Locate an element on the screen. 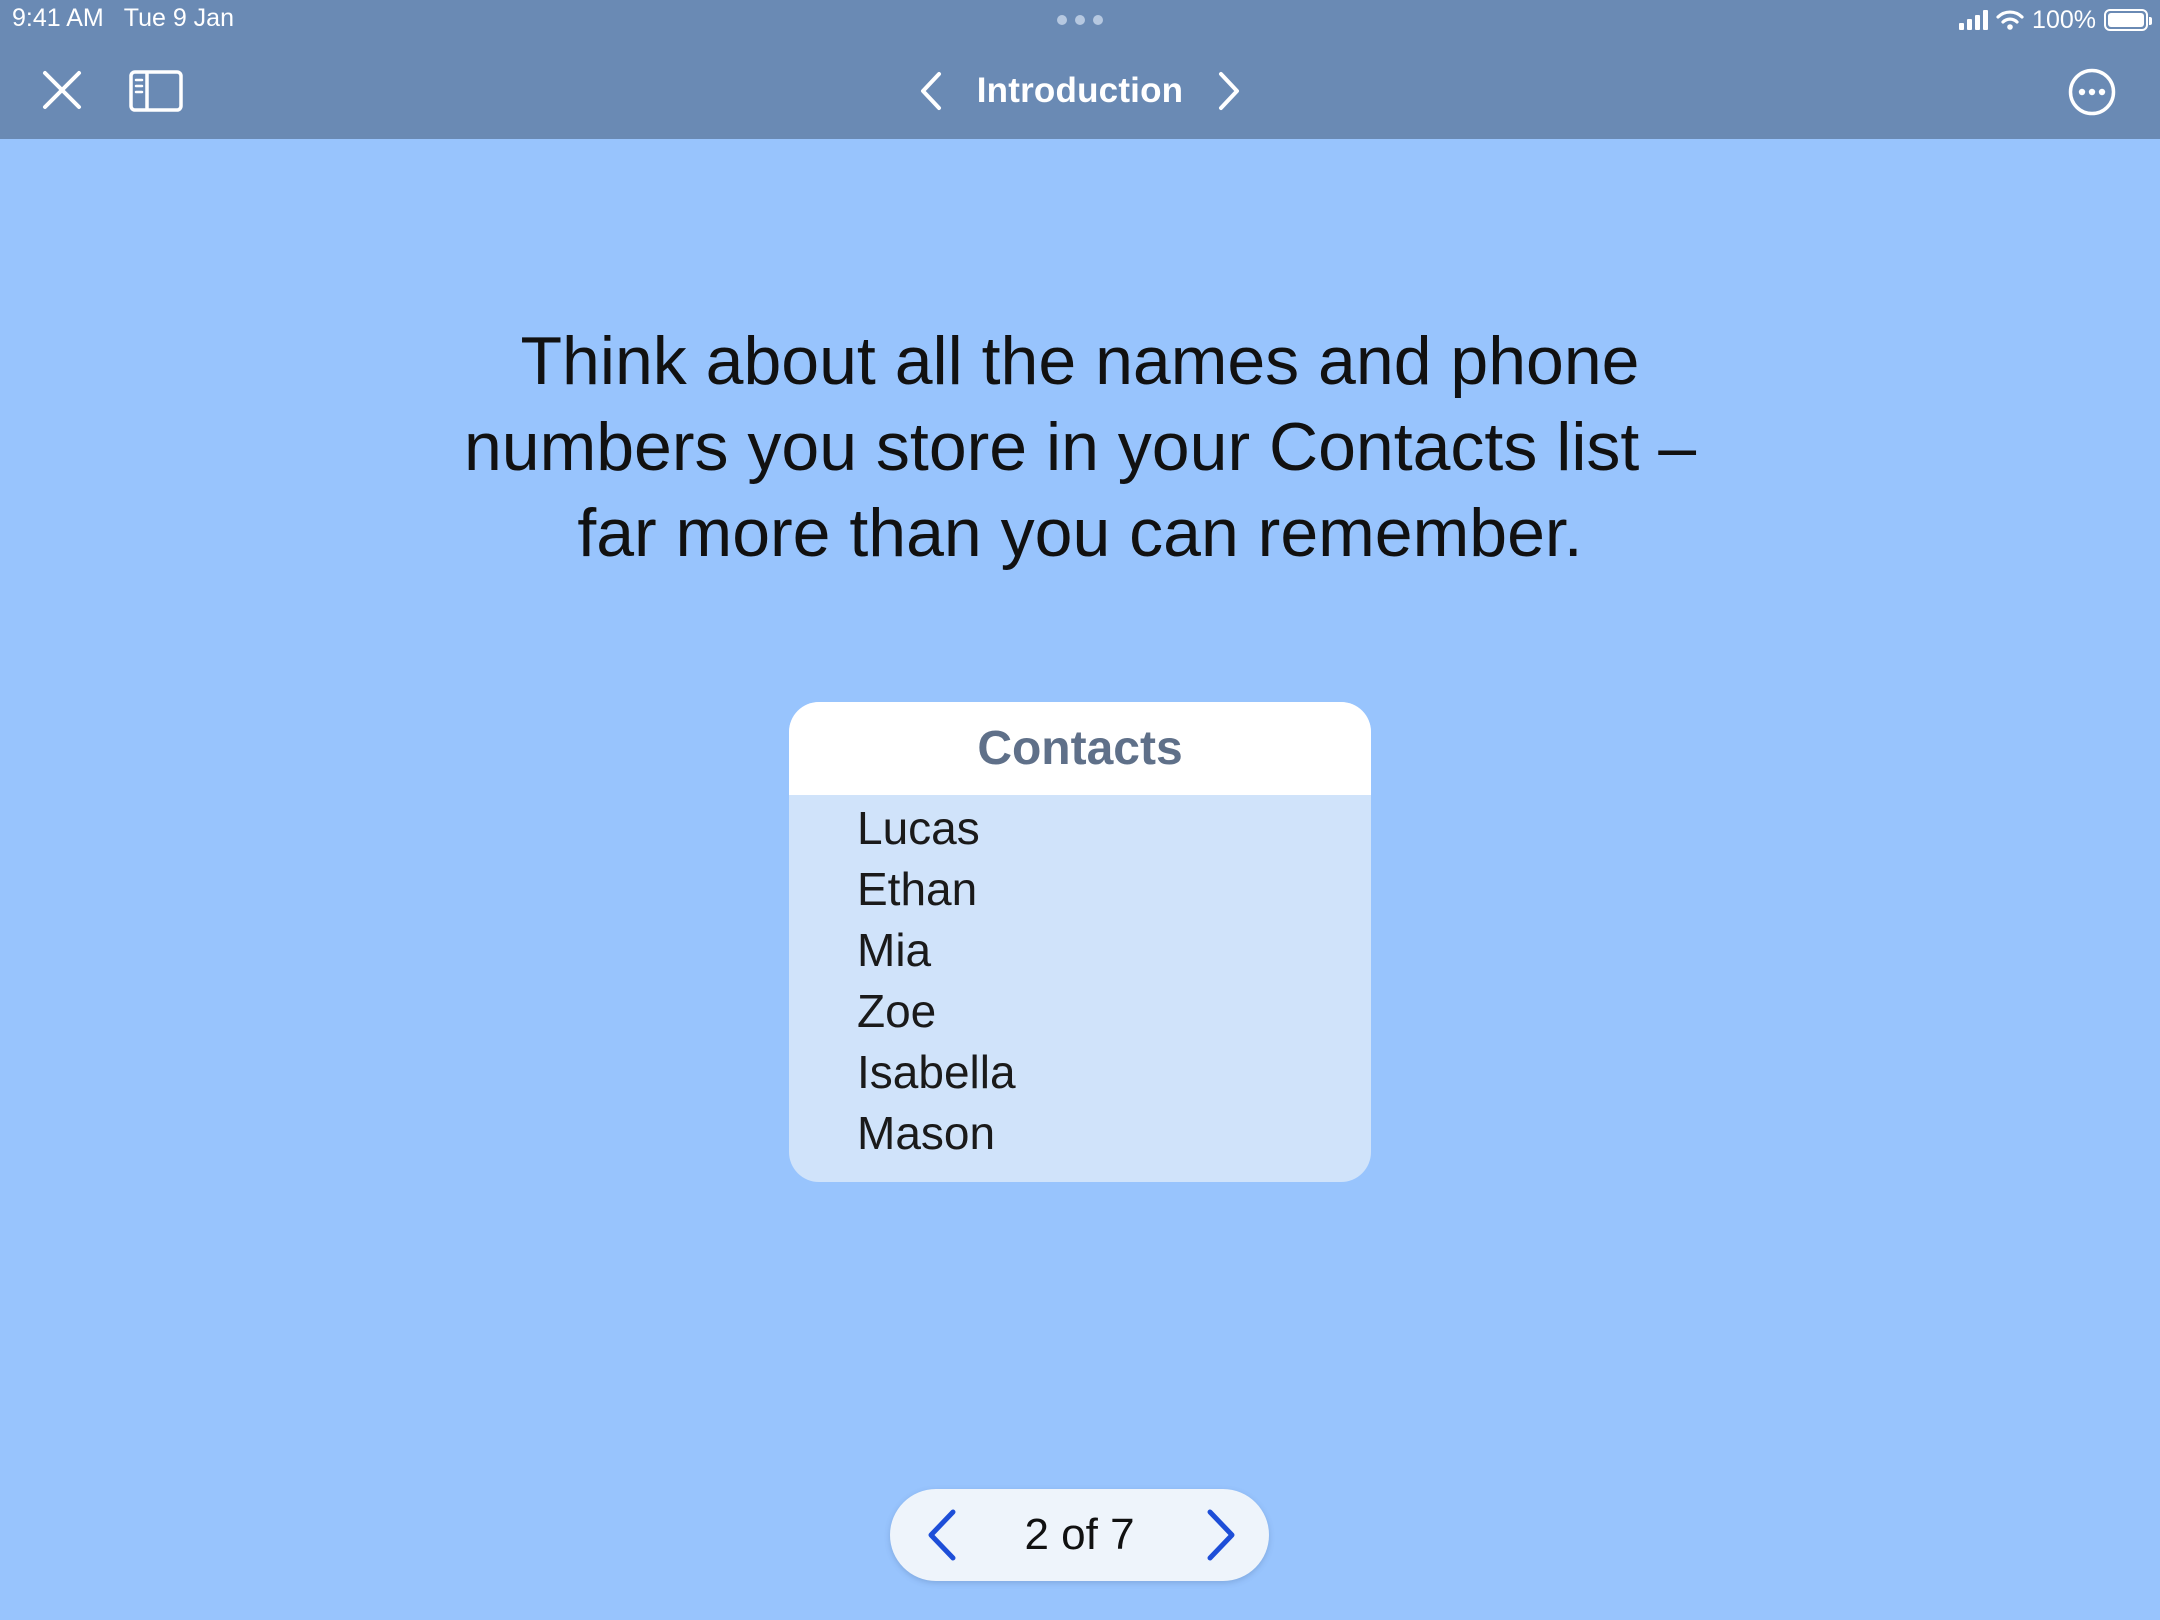  status-time: 9:41 AM Tue 9 Jan is located at coordinates (133, 18).